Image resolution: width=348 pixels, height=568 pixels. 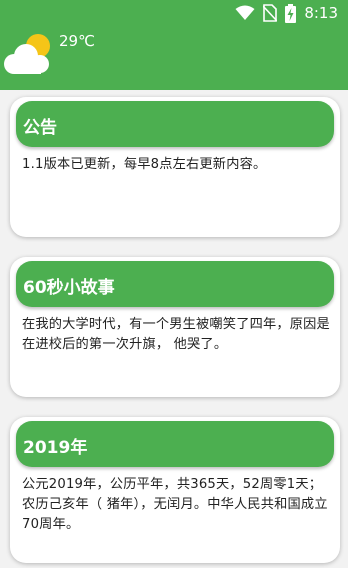 I want to click on card-content: 1.1版本已更新，每早8点左右更新内容。, so click(x=144, y=164).